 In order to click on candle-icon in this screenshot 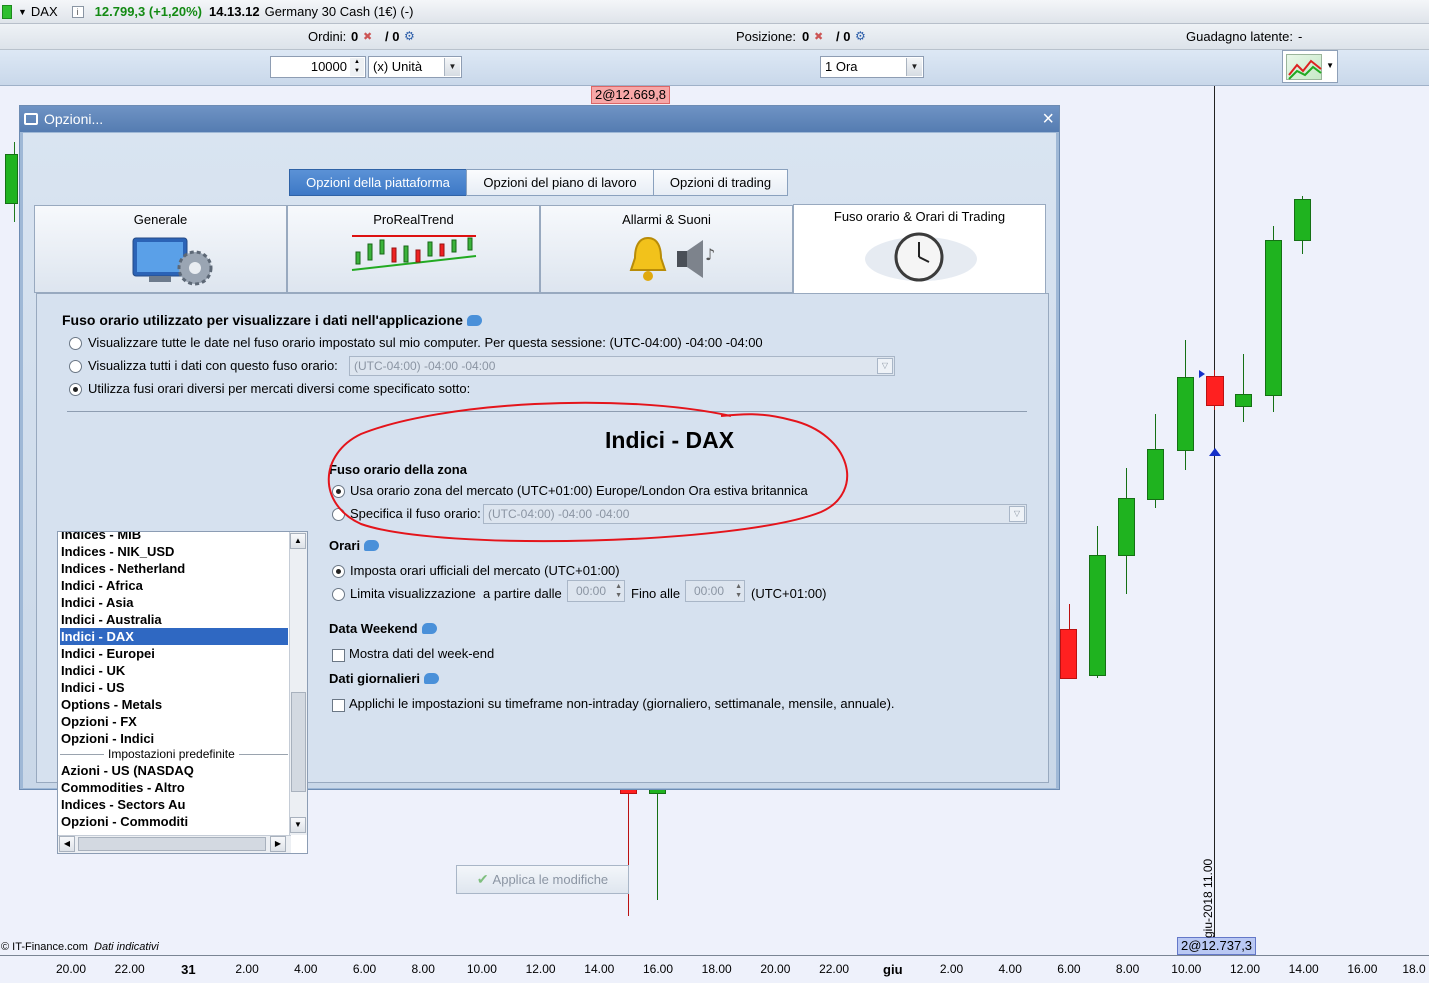, I will do `click(7, 11)`.